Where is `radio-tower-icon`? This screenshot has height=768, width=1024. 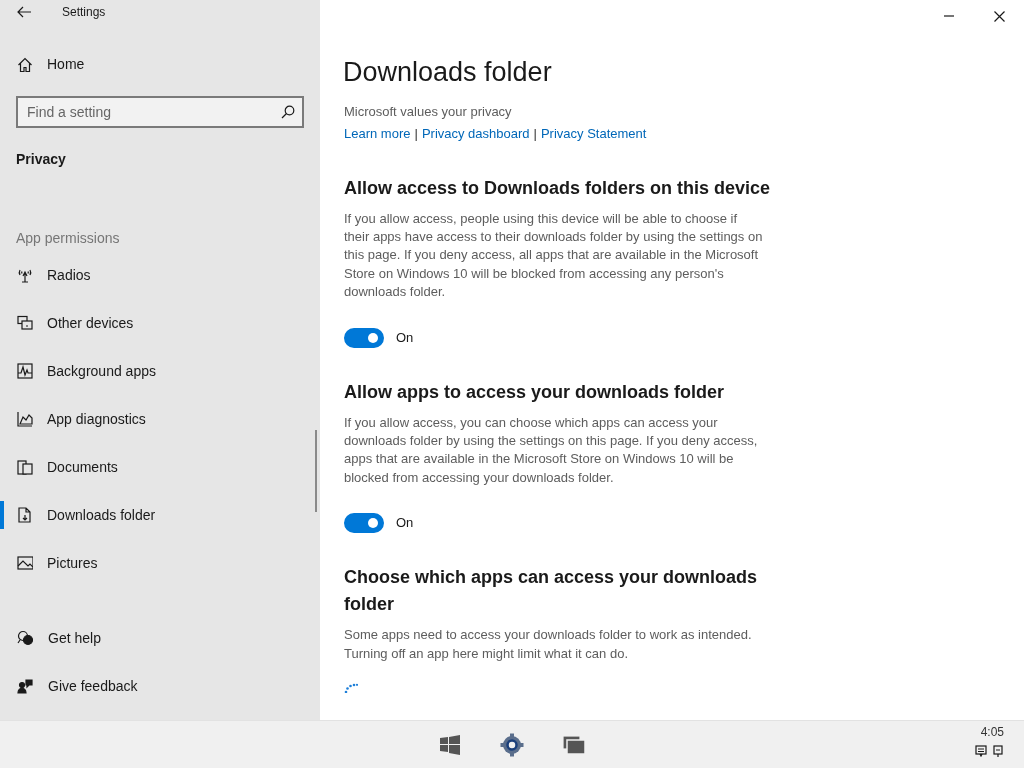 radio-tower-icon is located at coordinates (25, 275).